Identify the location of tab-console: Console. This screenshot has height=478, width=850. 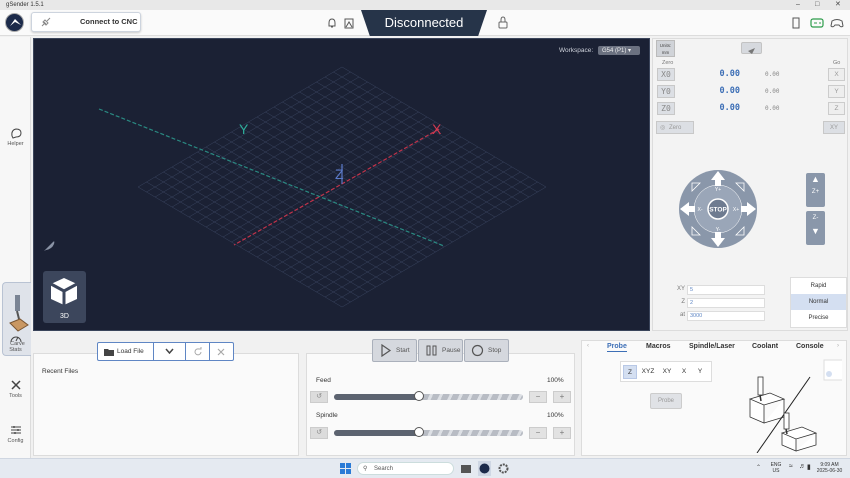
(810, 346).